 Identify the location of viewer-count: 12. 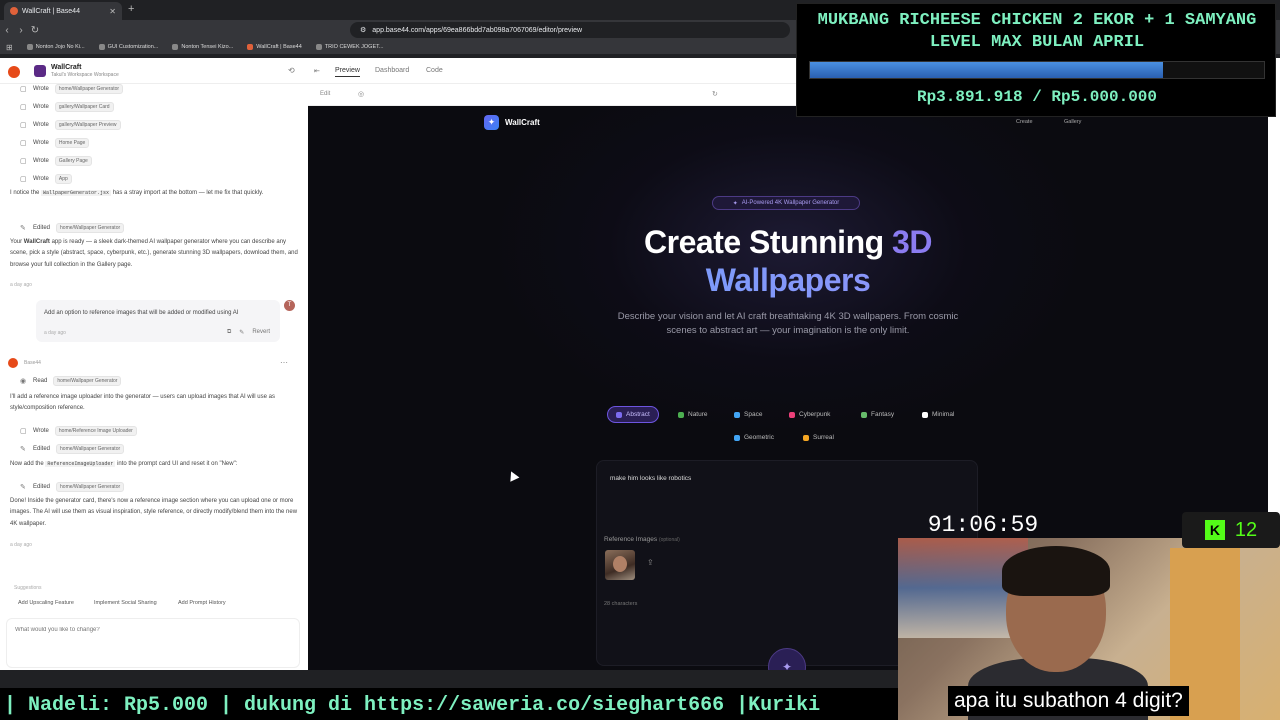
(1246, 529).